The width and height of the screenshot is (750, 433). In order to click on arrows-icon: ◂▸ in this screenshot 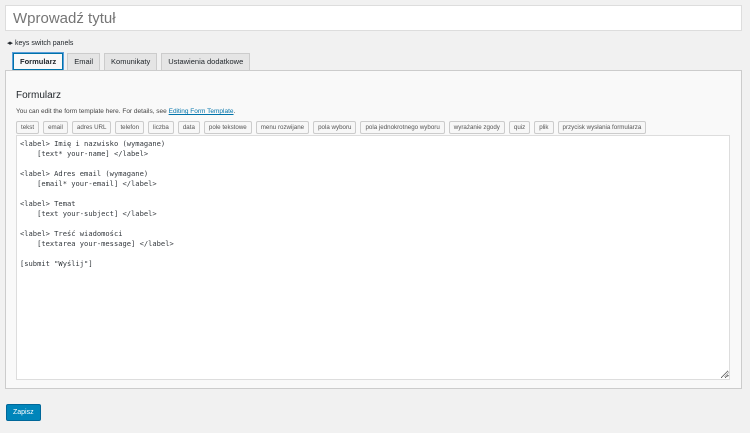, I will do `click(10, 43)`.